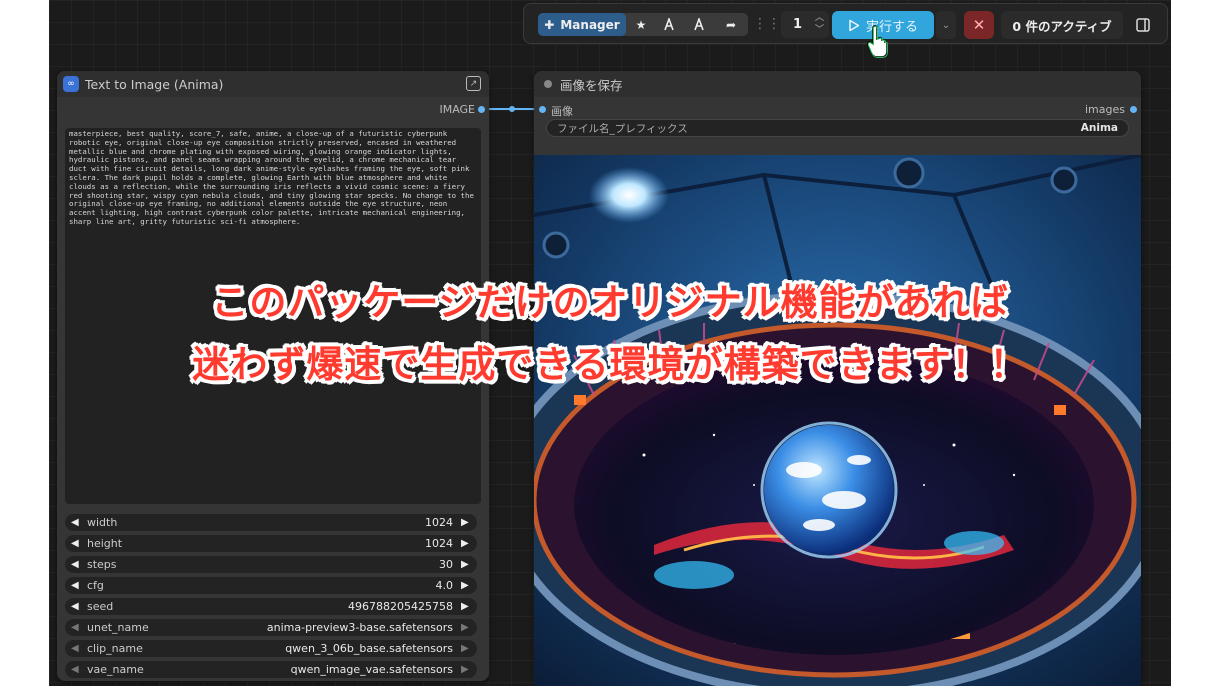 This screenshot has height=686, width=1220. What do you see at coordinates (100, 606) in the screenshot?
I see `widget-name: seed` at bounding box center [100, 606].